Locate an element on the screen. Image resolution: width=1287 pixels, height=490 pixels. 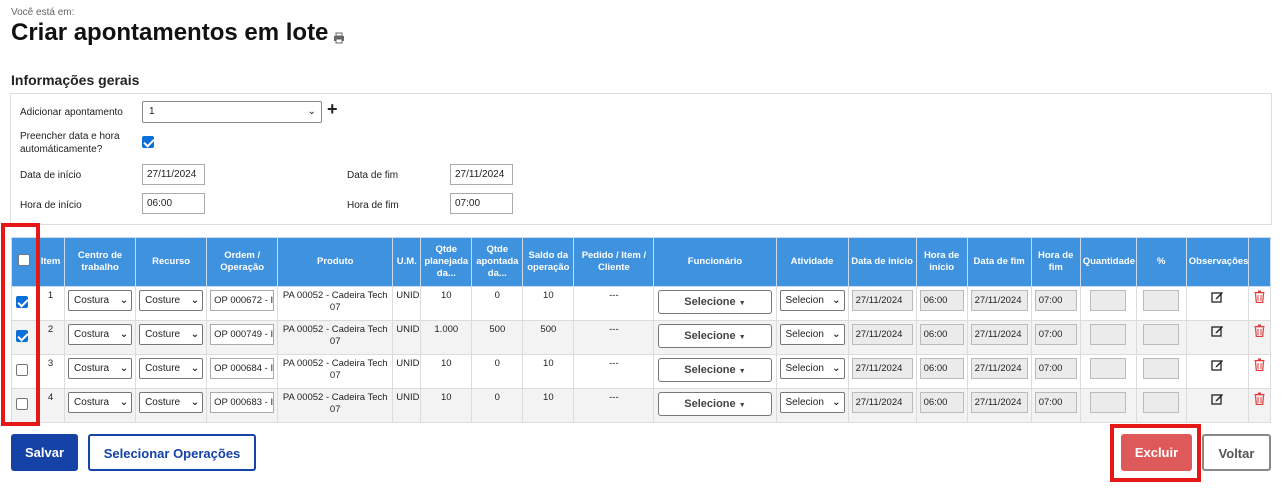
add-entry-select: 1 ⌄ is located at coordinates (232, 112).